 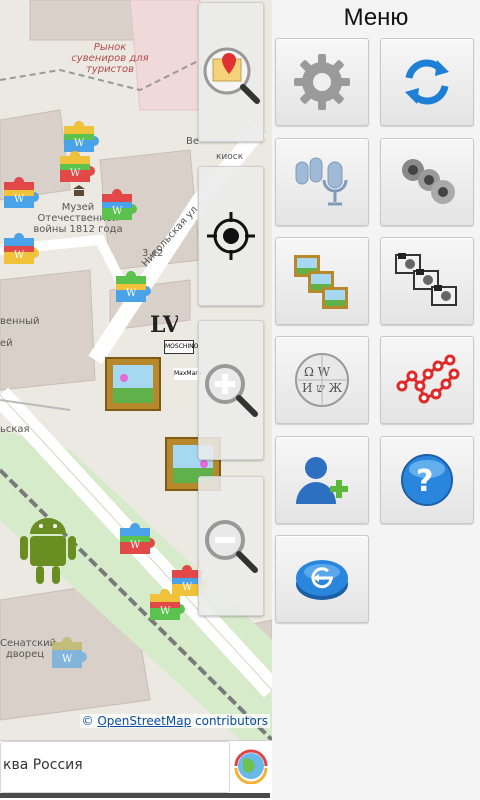 What do you see at coordinates (110, 58) in the screenshot?
I see `market-label: Рынок сувениров для туристов` at bounding box center [110, 58].